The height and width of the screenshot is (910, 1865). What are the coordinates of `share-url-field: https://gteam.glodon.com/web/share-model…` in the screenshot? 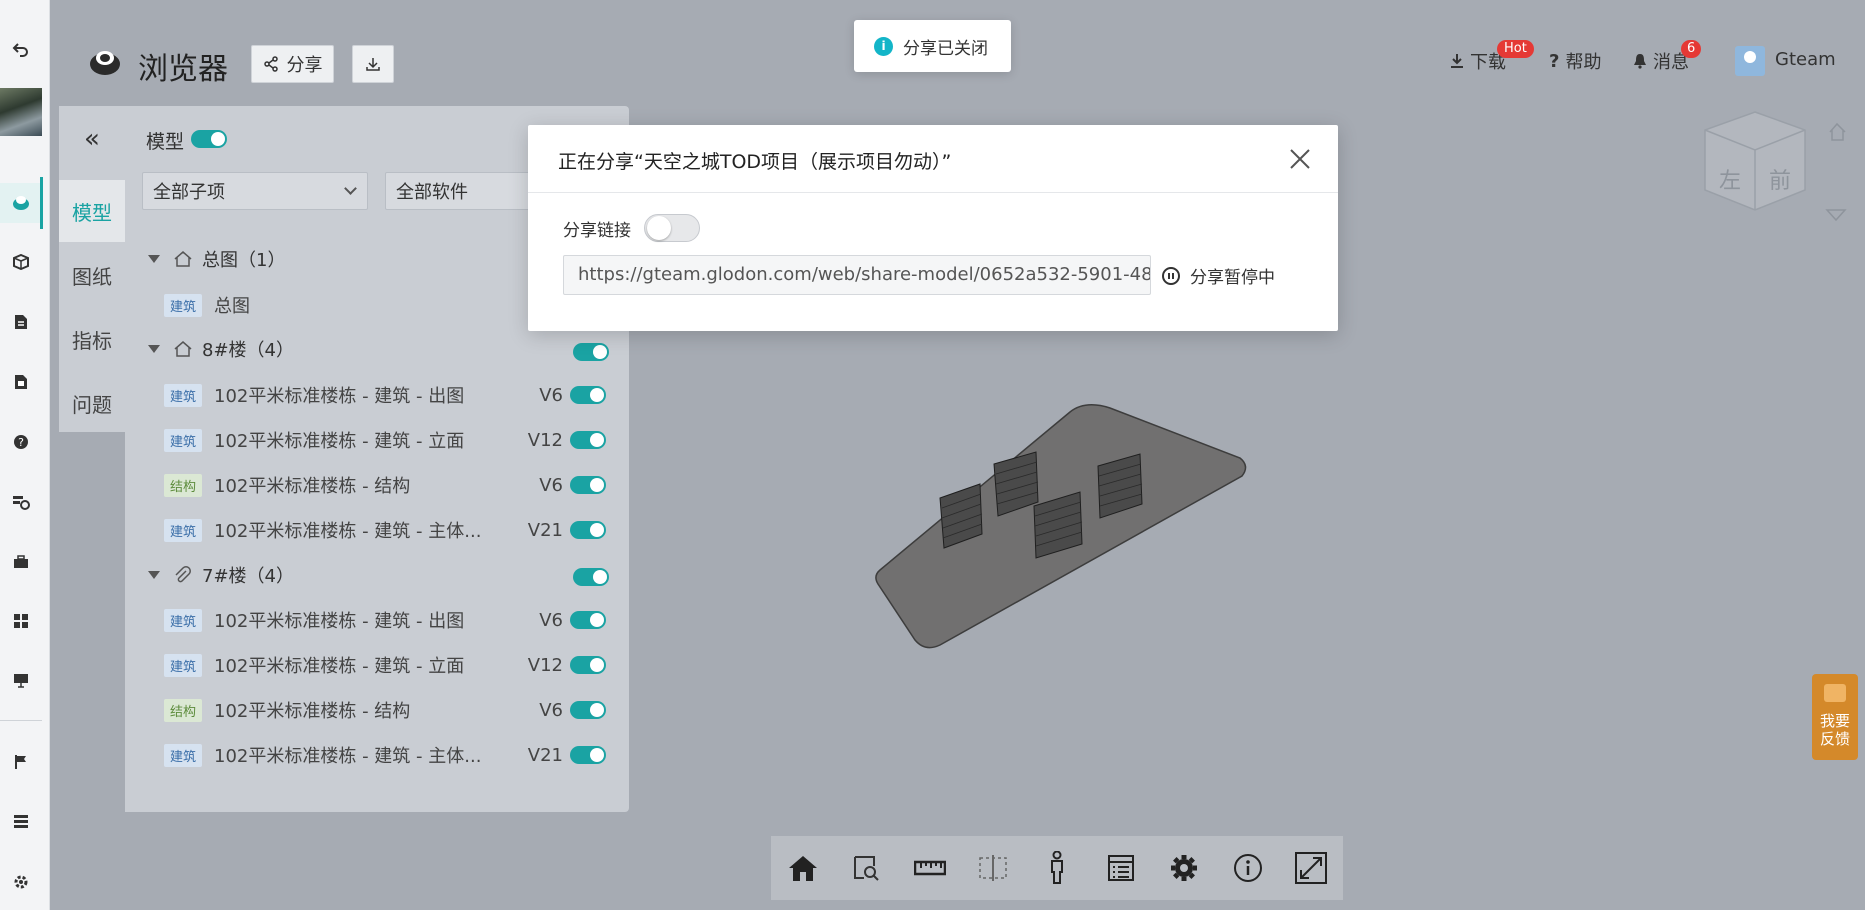 It's located at (857, 275).